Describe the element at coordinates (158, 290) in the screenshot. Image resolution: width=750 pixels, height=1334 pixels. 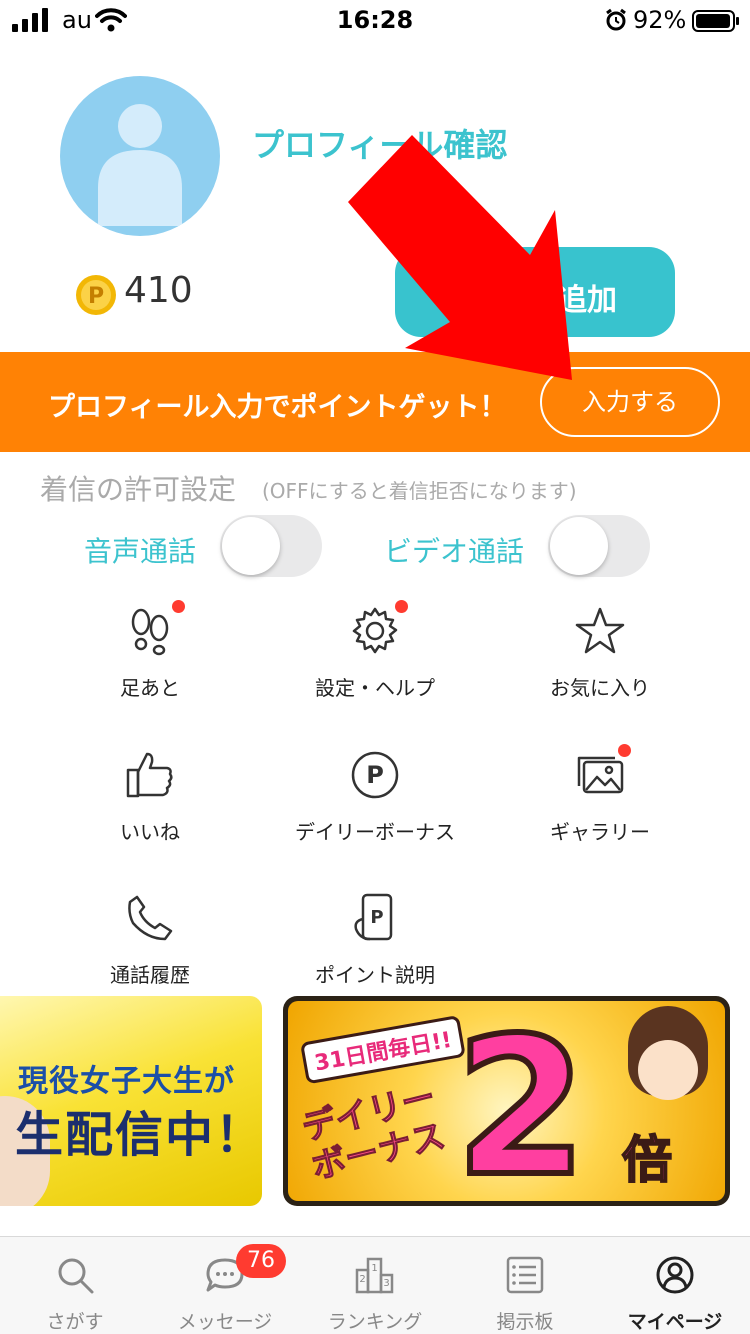
I see `points-balance: 410` at that location.